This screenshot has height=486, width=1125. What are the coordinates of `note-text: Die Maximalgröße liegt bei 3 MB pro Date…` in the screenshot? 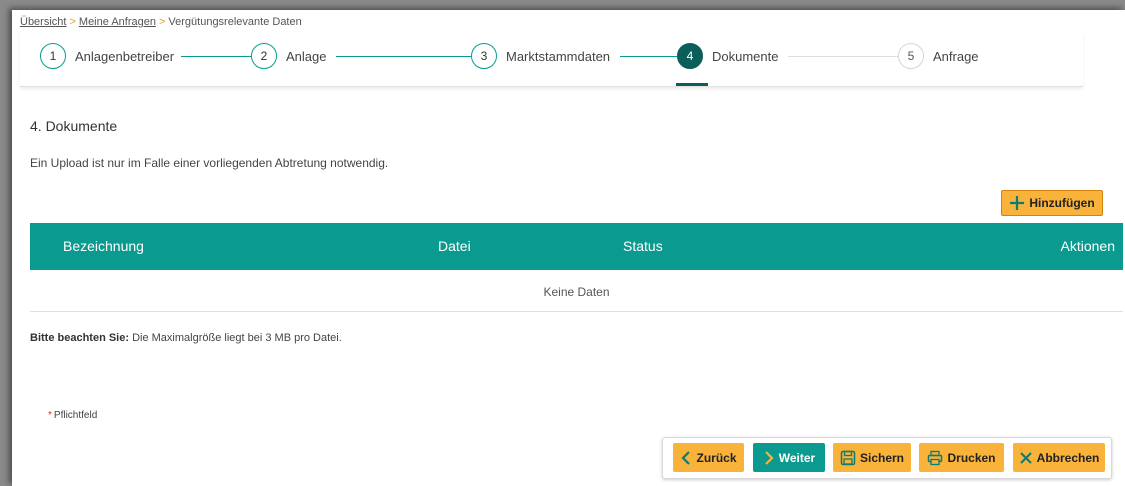 It's located at (235, 338).